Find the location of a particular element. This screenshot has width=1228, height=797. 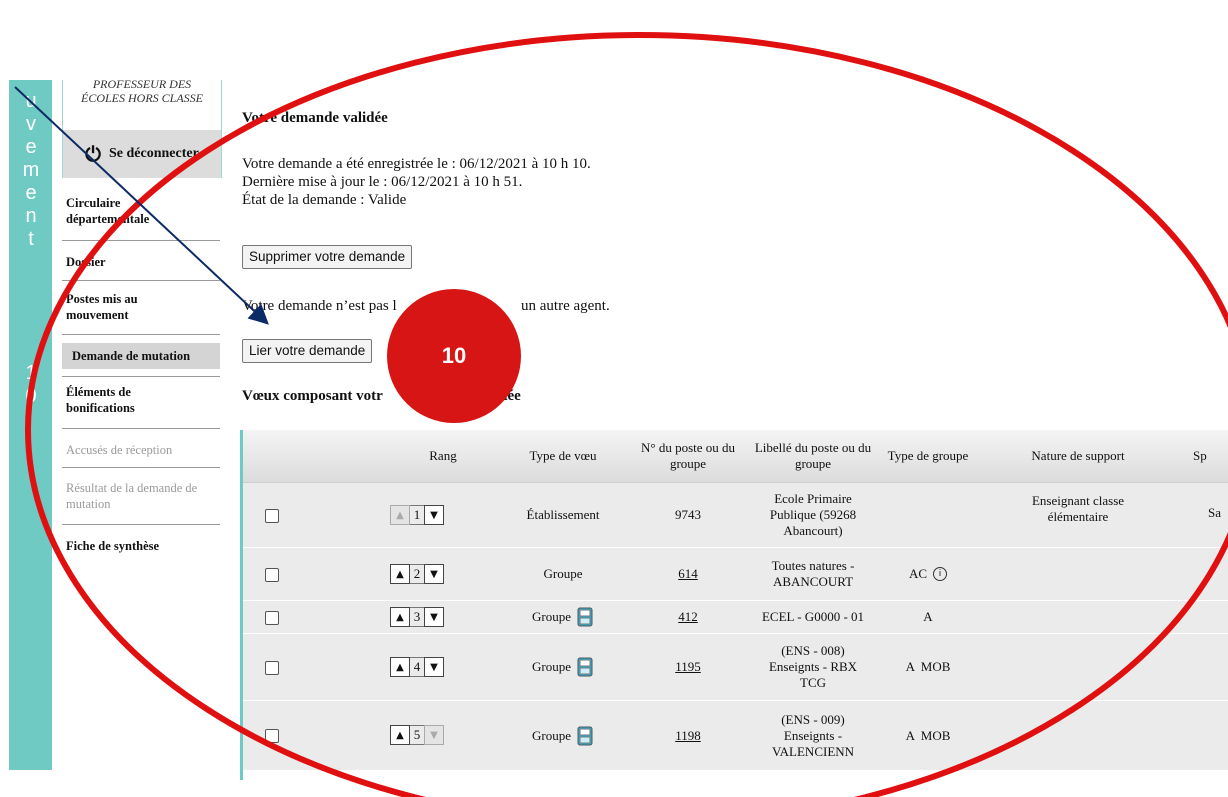

power-icon: ⏻ is located at coordinates (93, 154).